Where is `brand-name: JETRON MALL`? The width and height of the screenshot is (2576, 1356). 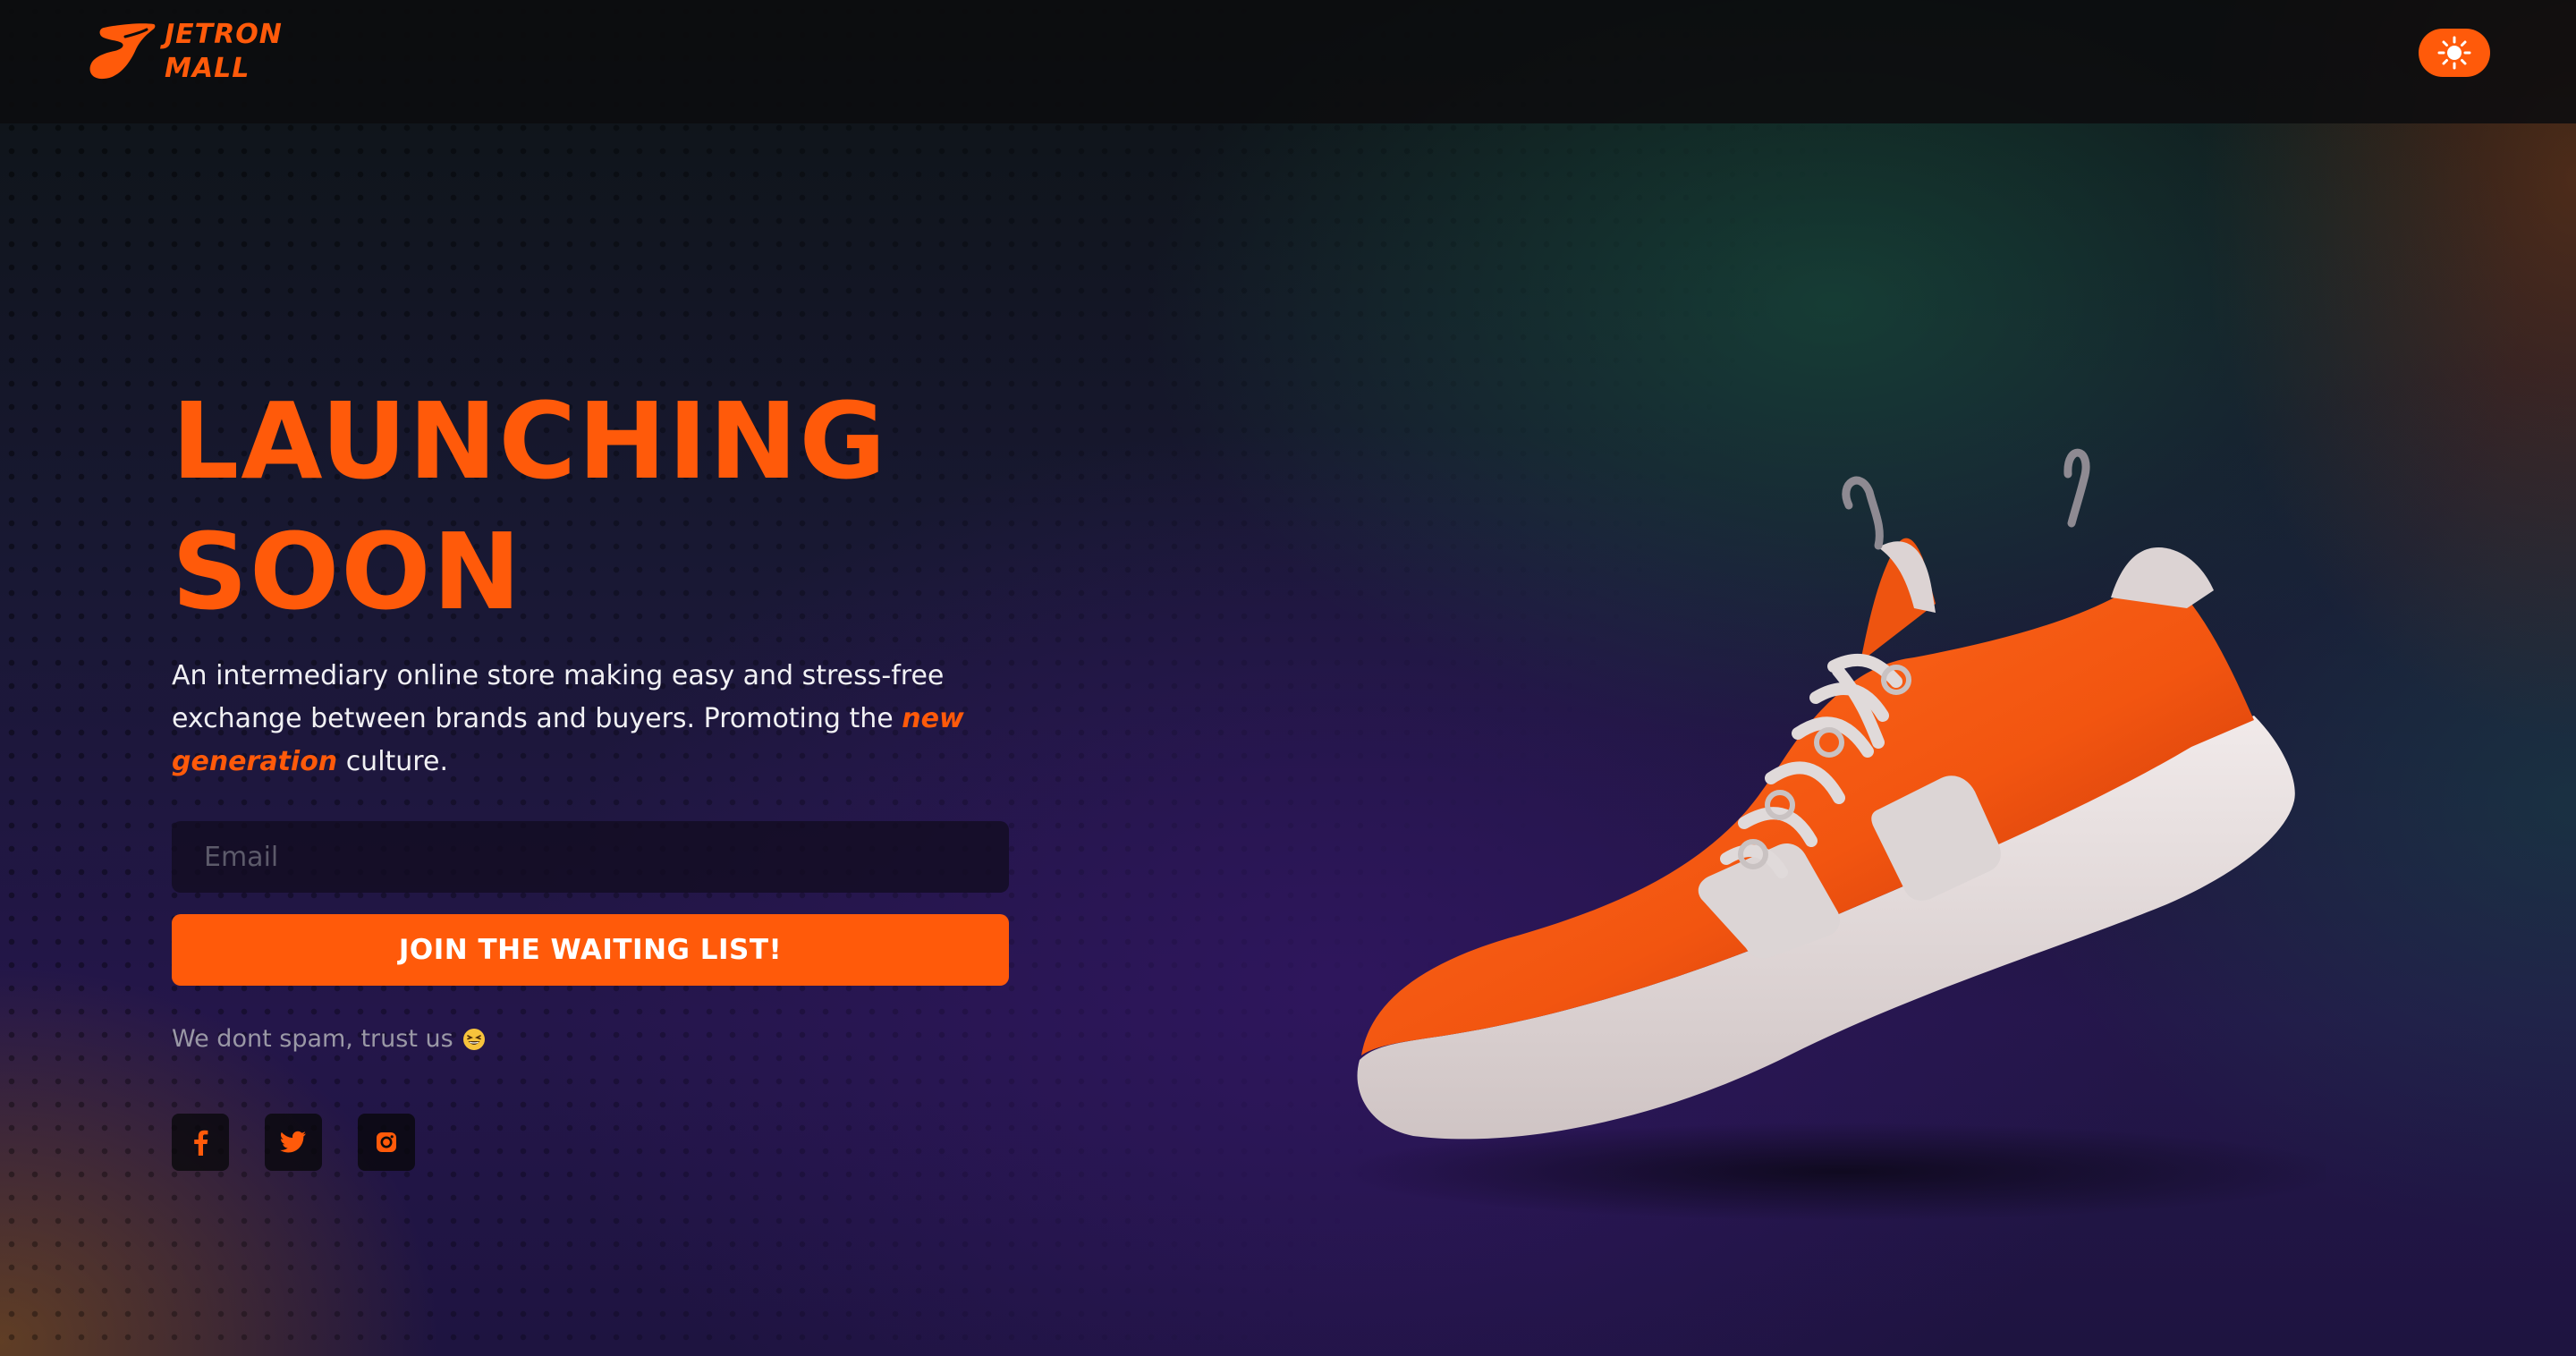 brand-name: JETRON MALL is located at coordinates (224, 52).